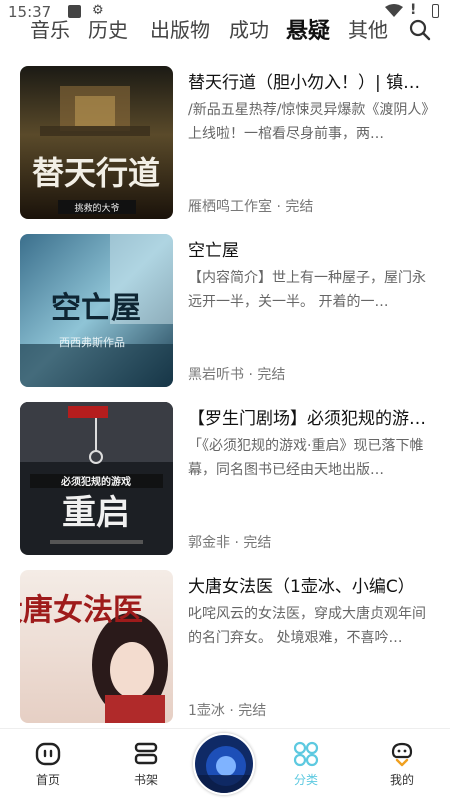  I want to click on book-title: 空亡屋, so click(213, 251).